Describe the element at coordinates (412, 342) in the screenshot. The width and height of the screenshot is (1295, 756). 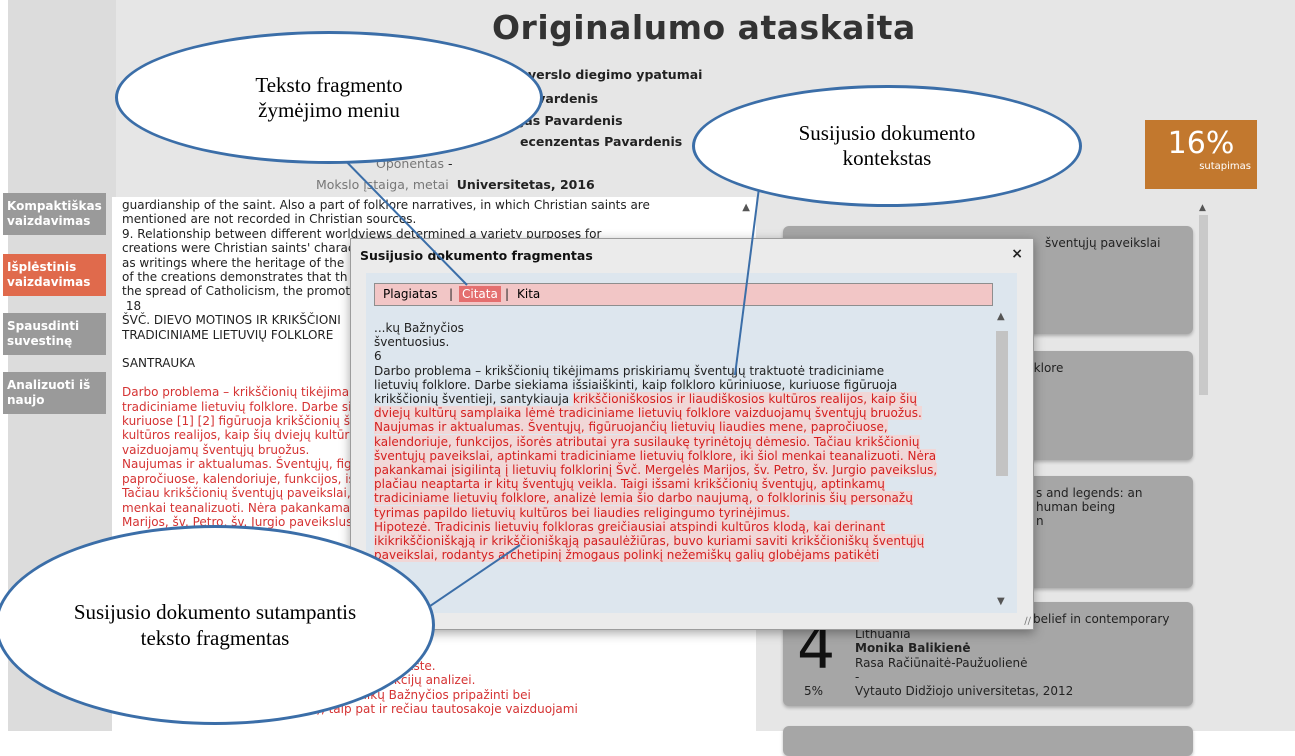
I see `fragment-line-text: šventuosius.` at that location.